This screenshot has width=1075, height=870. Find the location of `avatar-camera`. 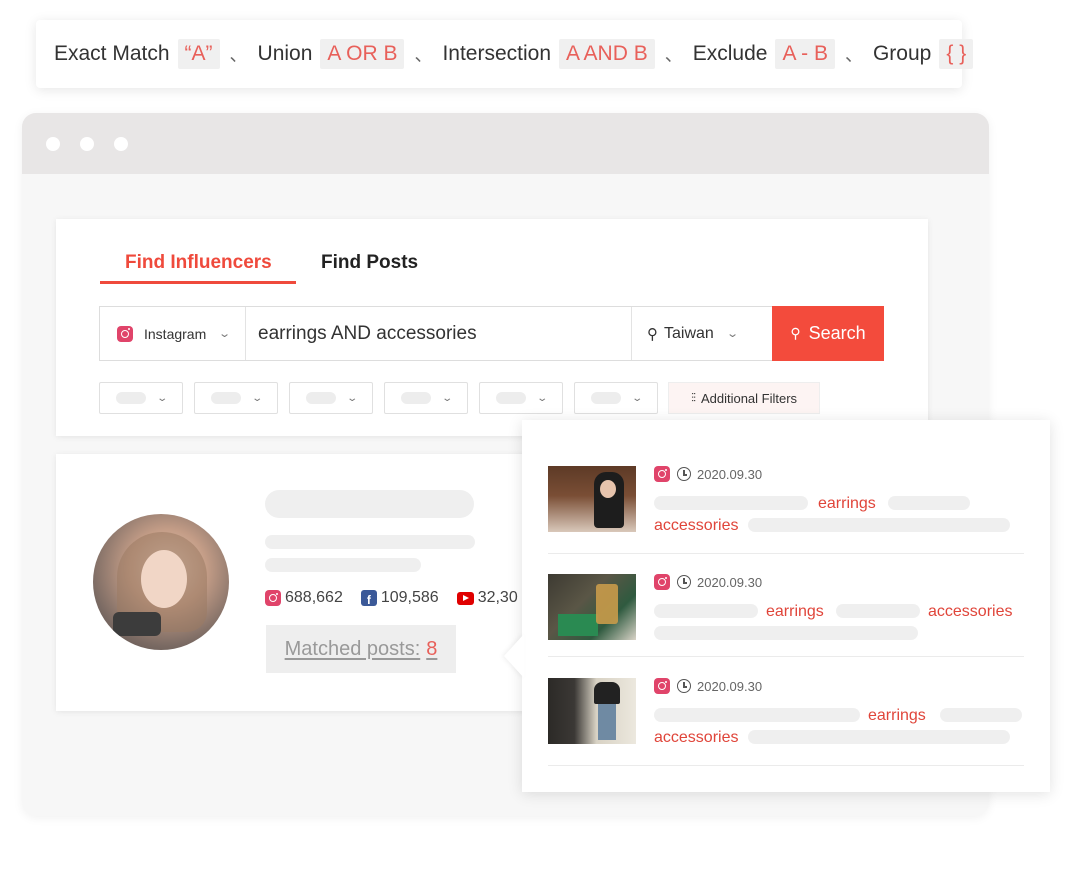

avatar-camera is located at coordinates (137, 624).